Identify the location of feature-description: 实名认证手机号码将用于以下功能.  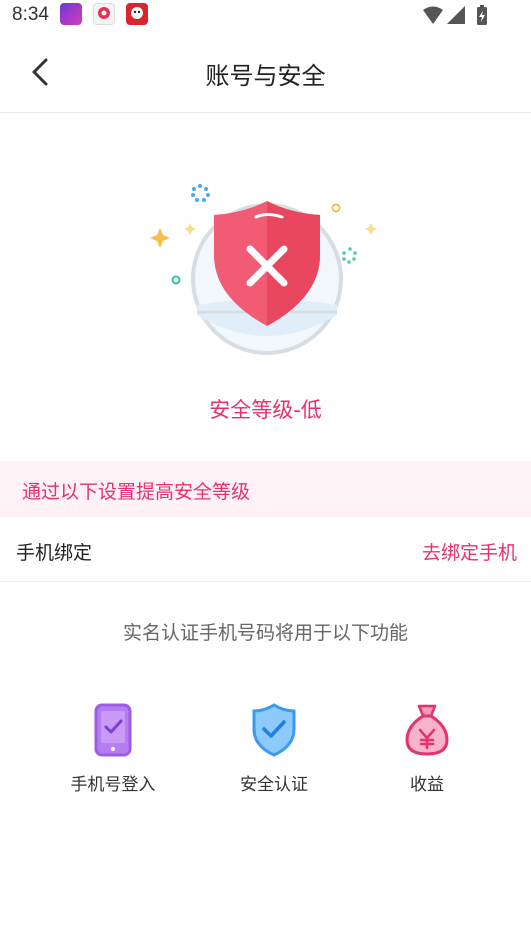
(265, 633).